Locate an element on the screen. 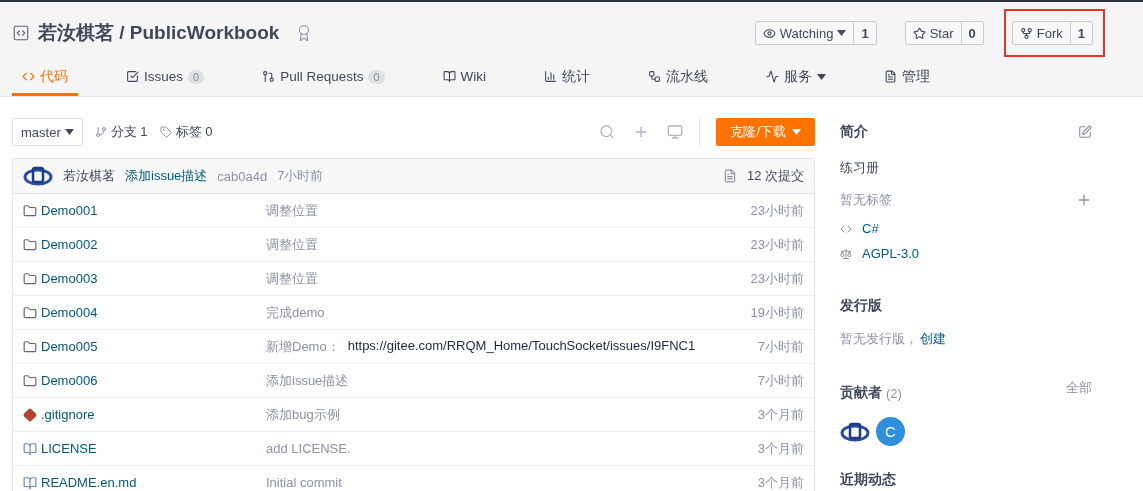 Image resolution: width=1143 pixels, height=491 pixels. file-name-link: Demo004 is located at coordinates (69, 312).